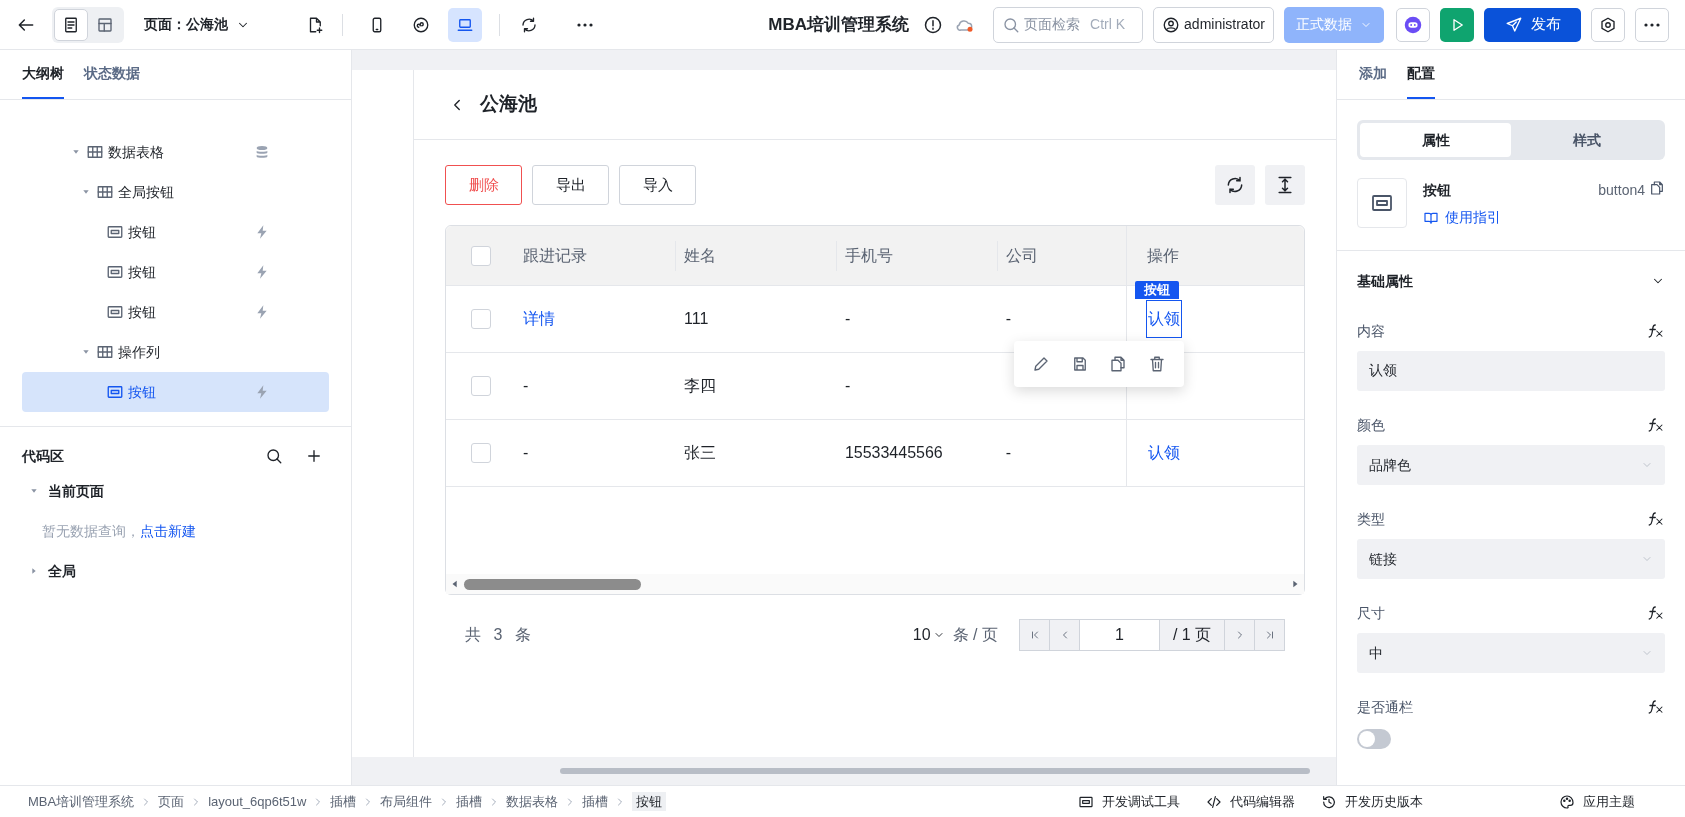  Describe the element at coordinates (500, 635) in the screenshot. I see `total-count: 共 3 条` at that location.